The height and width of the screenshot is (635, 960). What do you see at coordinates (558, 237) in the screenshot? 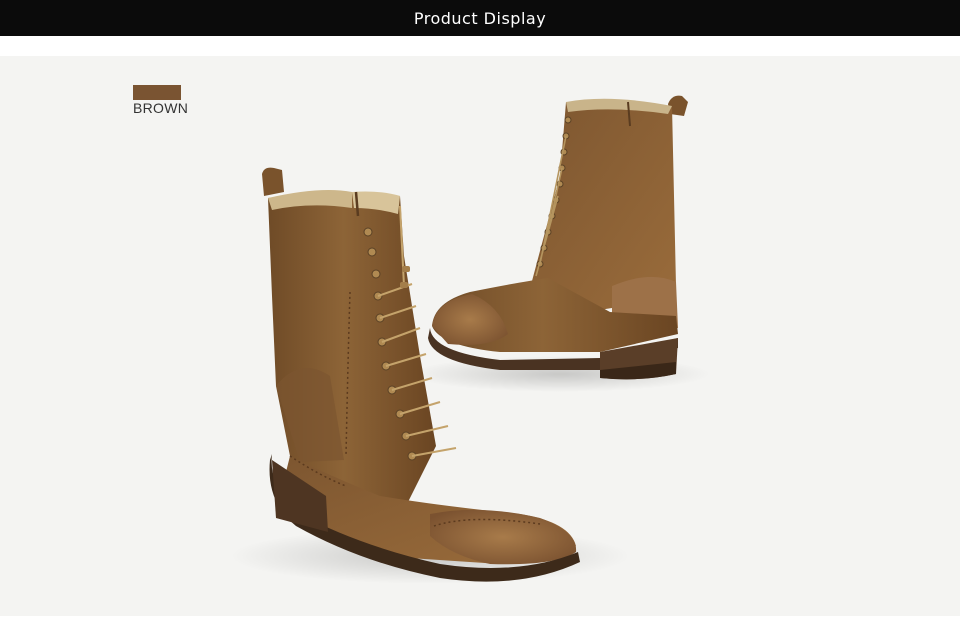
I see `right-boot` at bounding box center [558, 237].